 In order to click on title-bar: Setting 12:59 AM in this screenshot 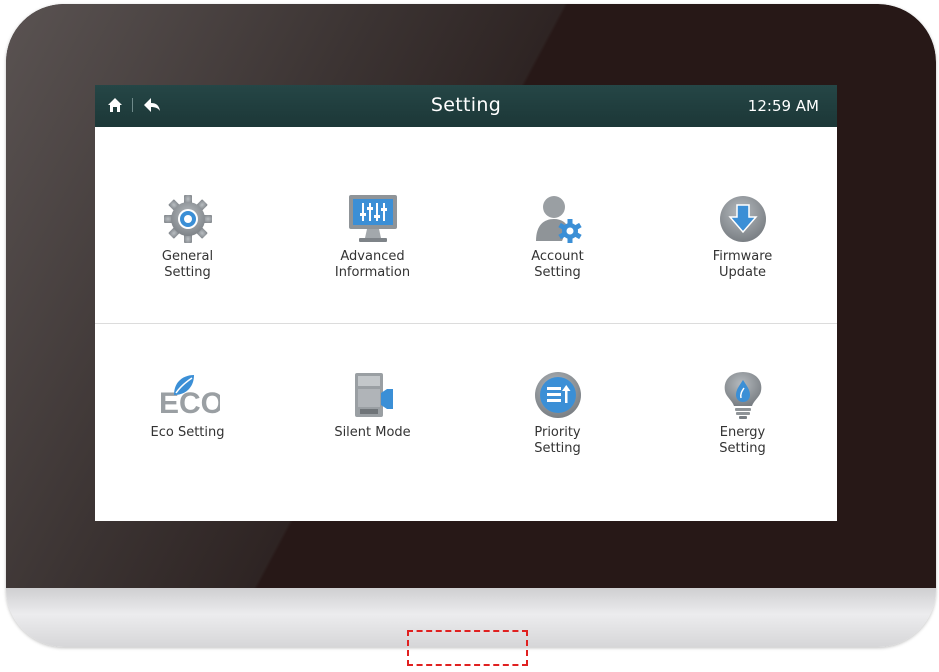, I will do `click(466, 106)`.